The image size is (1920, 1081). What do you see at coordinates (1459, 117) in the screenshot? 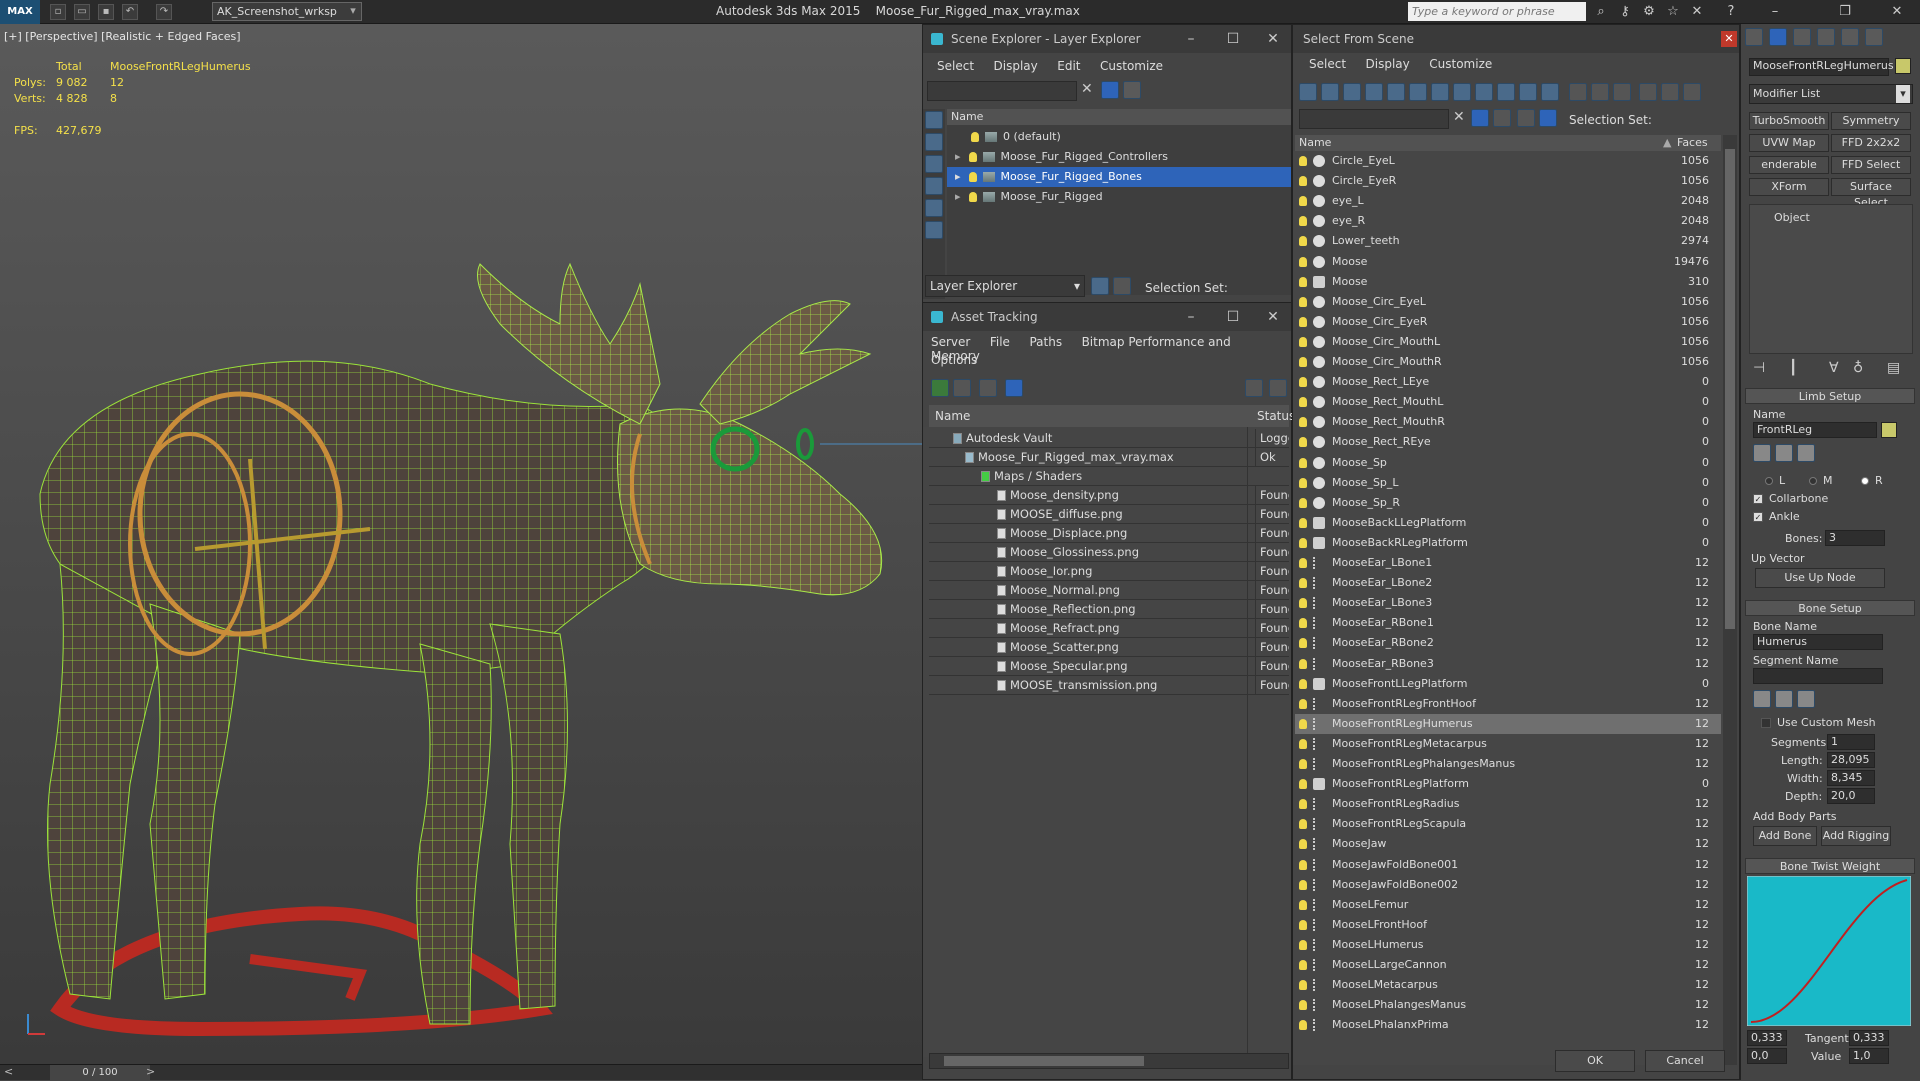
I see `clear-search-icon: ✕` at bounding box center [1459, 117].